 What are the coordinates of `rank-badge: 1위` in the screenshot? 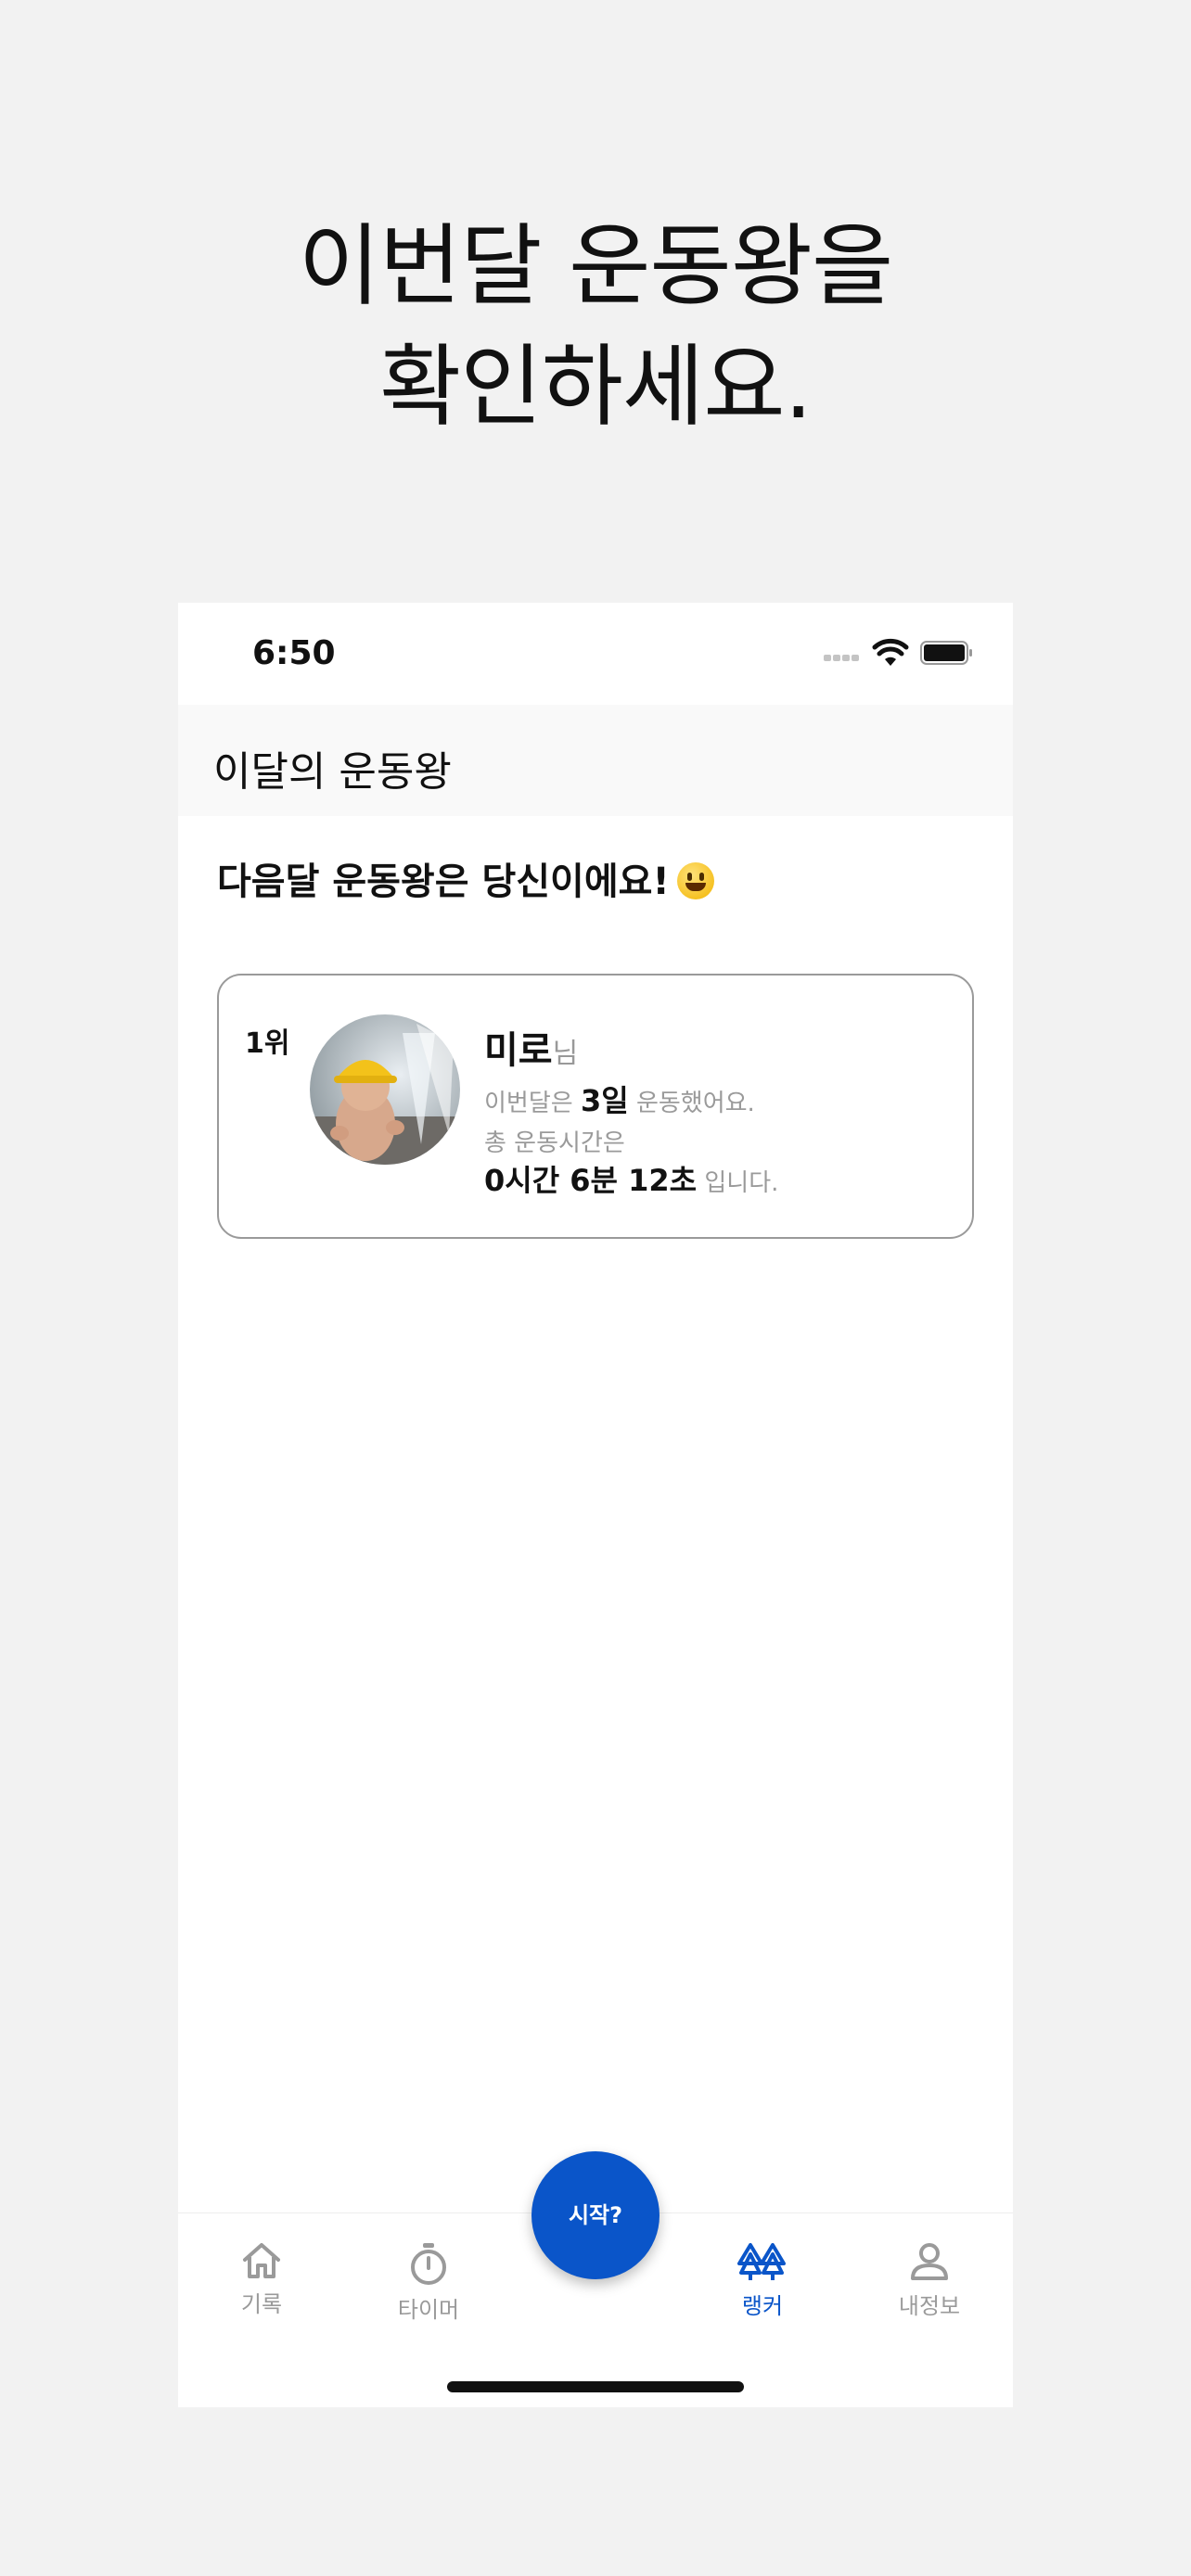 It's located at (267, 1043).